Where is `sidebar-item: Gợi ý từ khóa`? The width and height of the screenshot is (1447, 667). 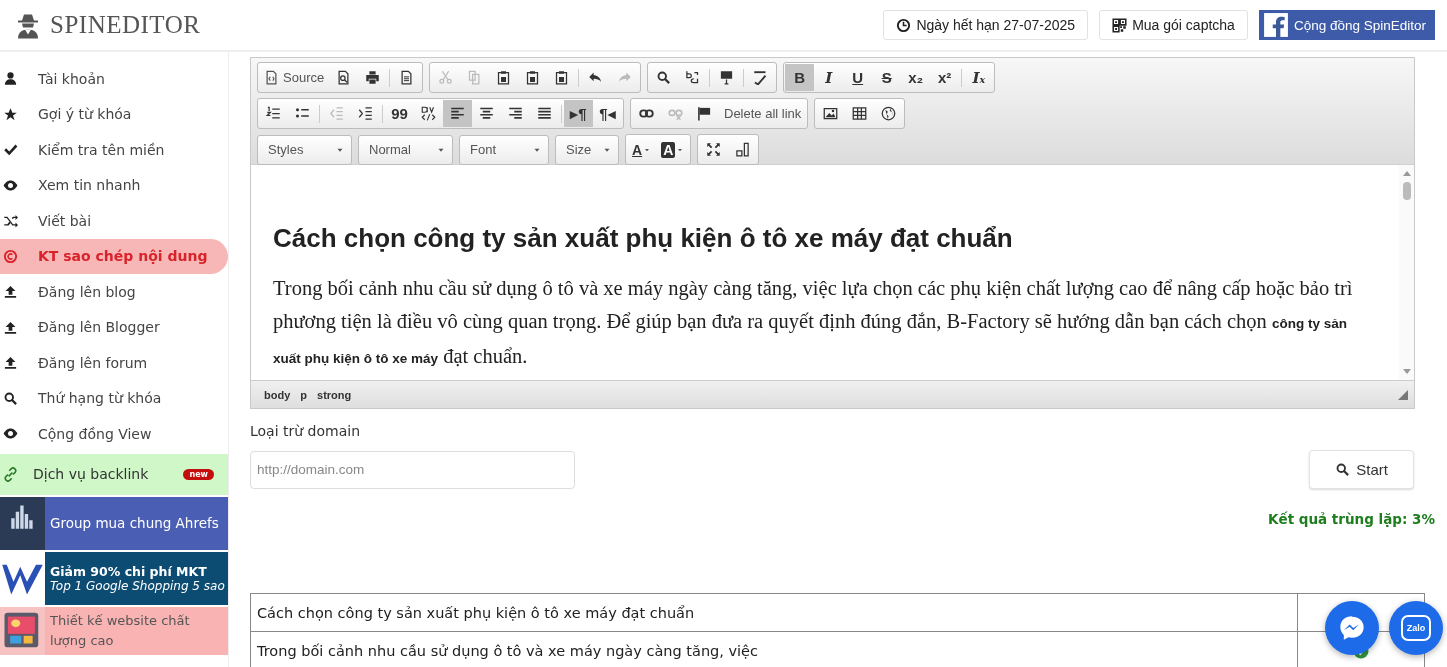 sidebar-item: Gợi ý từ khóa is located at coordinates (114, 114).